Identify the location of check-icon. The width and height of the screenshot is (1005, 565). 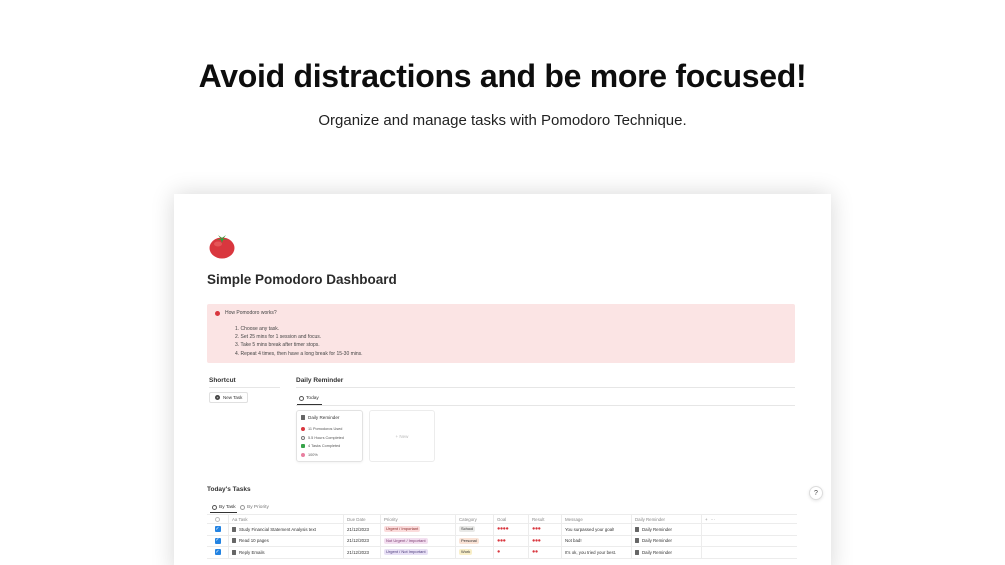
(303, 446).